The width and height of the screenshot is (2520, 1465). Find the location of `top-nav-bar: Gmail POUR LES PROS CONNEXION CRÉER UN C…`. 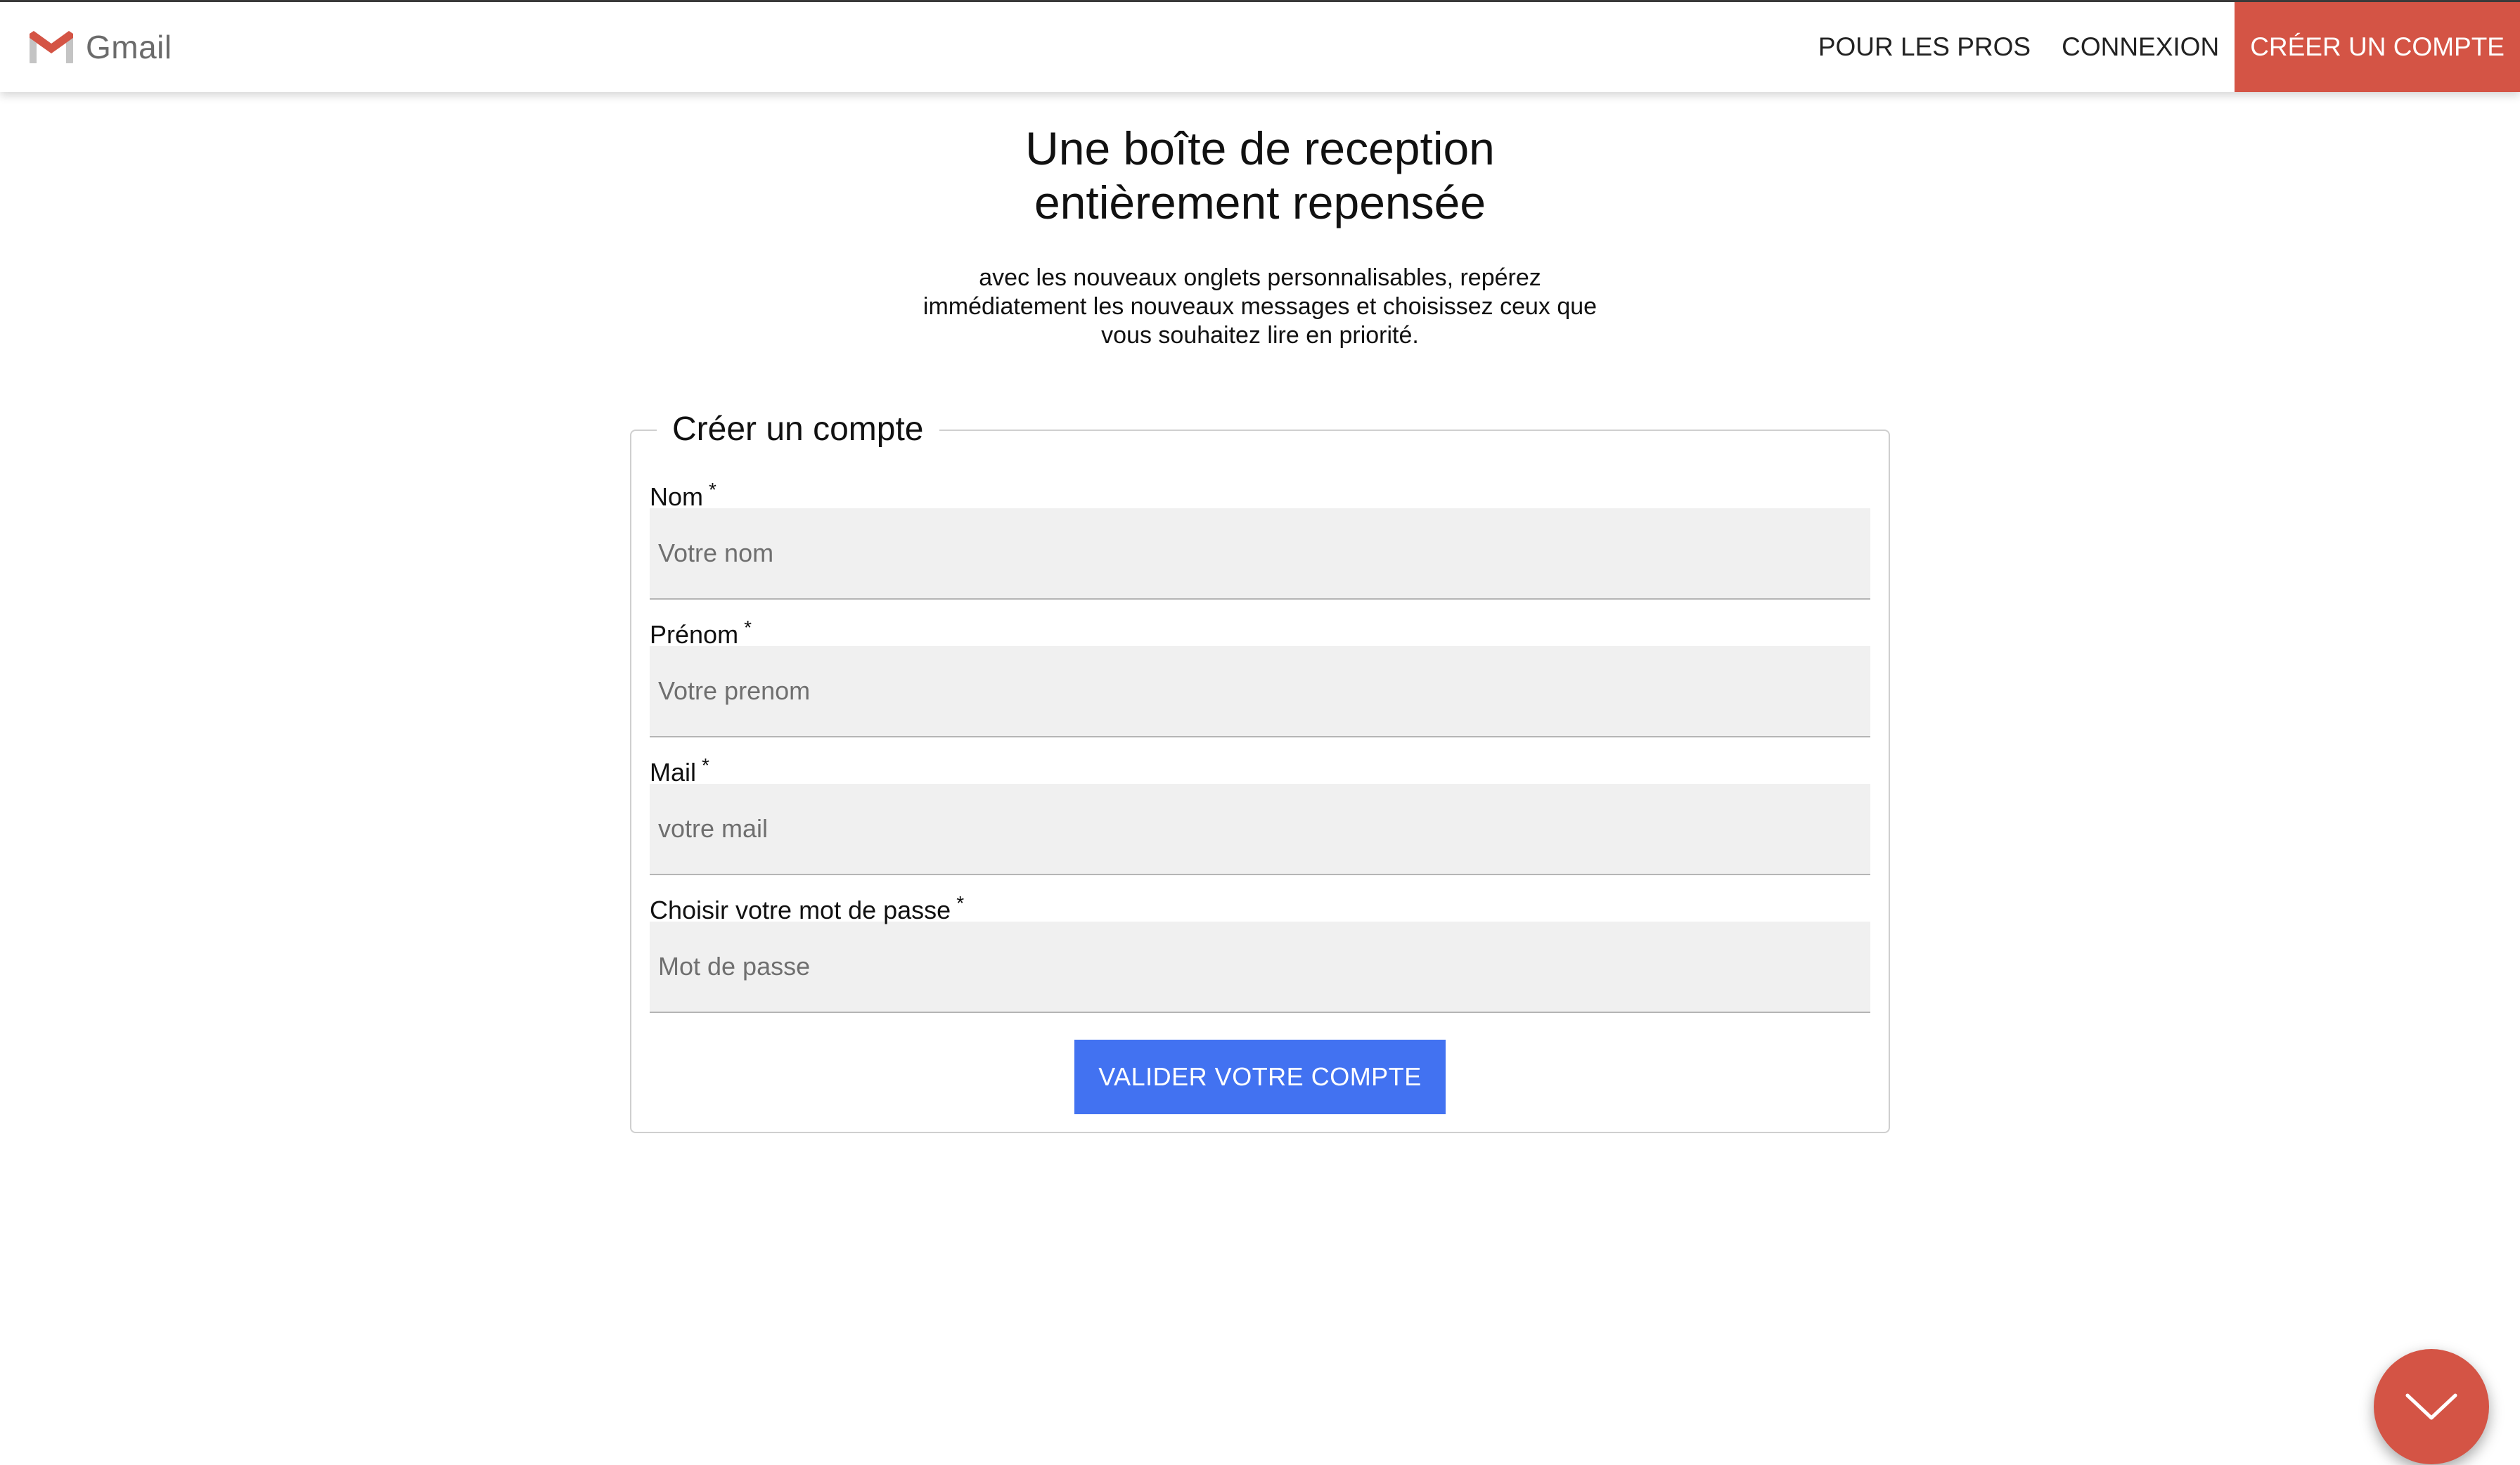

top-nav-bar: Gmail POUR LES PROS CONNEXION CRÉER UN C… is located at coordinates (1260, 47).